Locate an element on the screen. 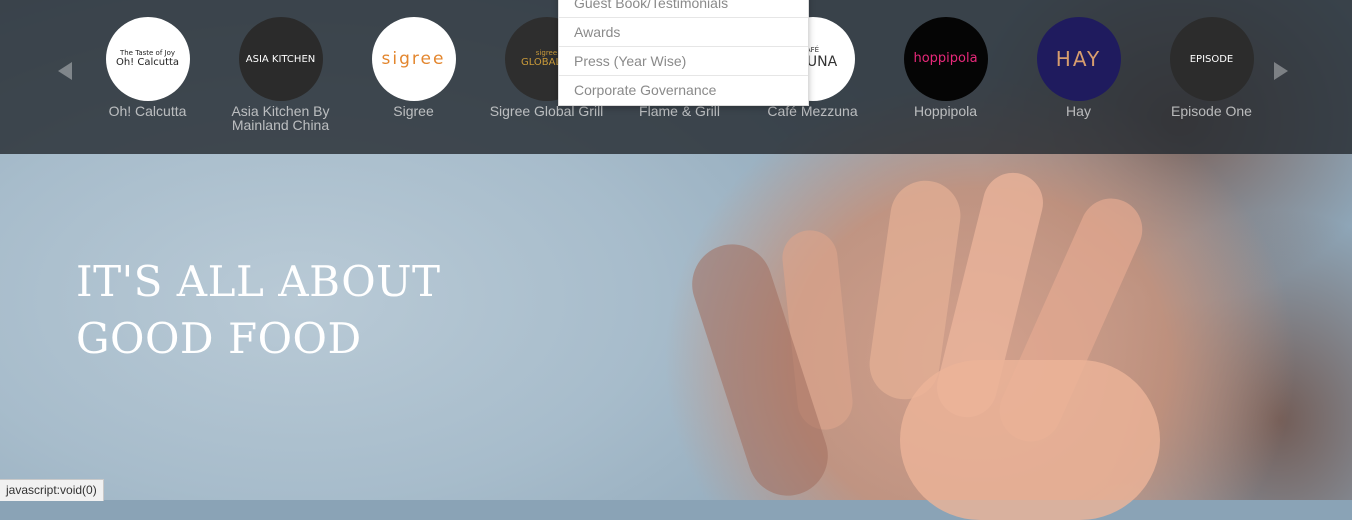 This screenshot has width=1352, height=520. brand-logo-mark: hoppipola is located at coordinates (945, 58).